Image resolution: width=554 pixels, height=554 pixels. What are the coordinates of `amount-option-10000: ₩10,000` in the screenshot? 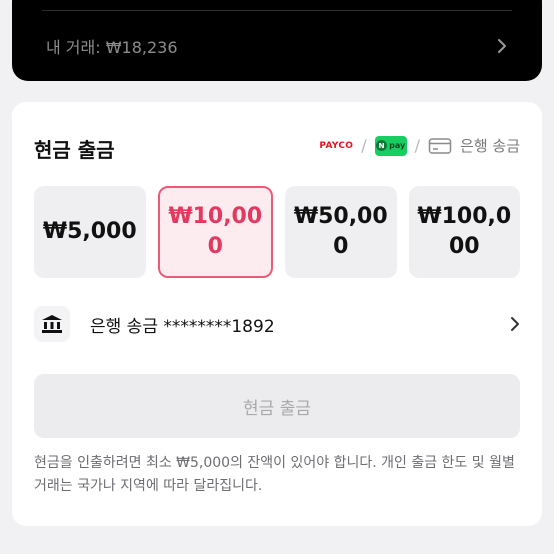 It's located at (215, 232).